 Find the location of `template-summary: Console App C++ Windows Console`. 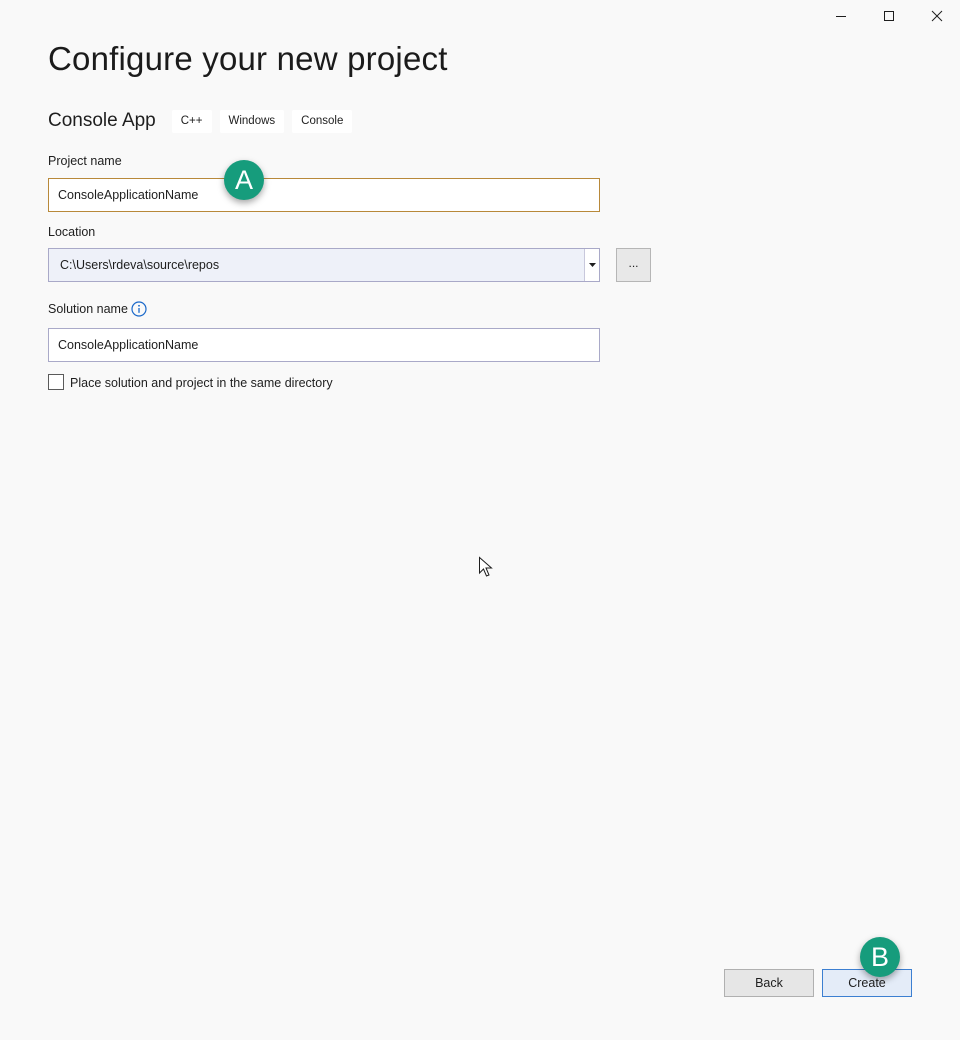

template-summary: Console App C++ Windows Console is located at coordinates (204, 121).